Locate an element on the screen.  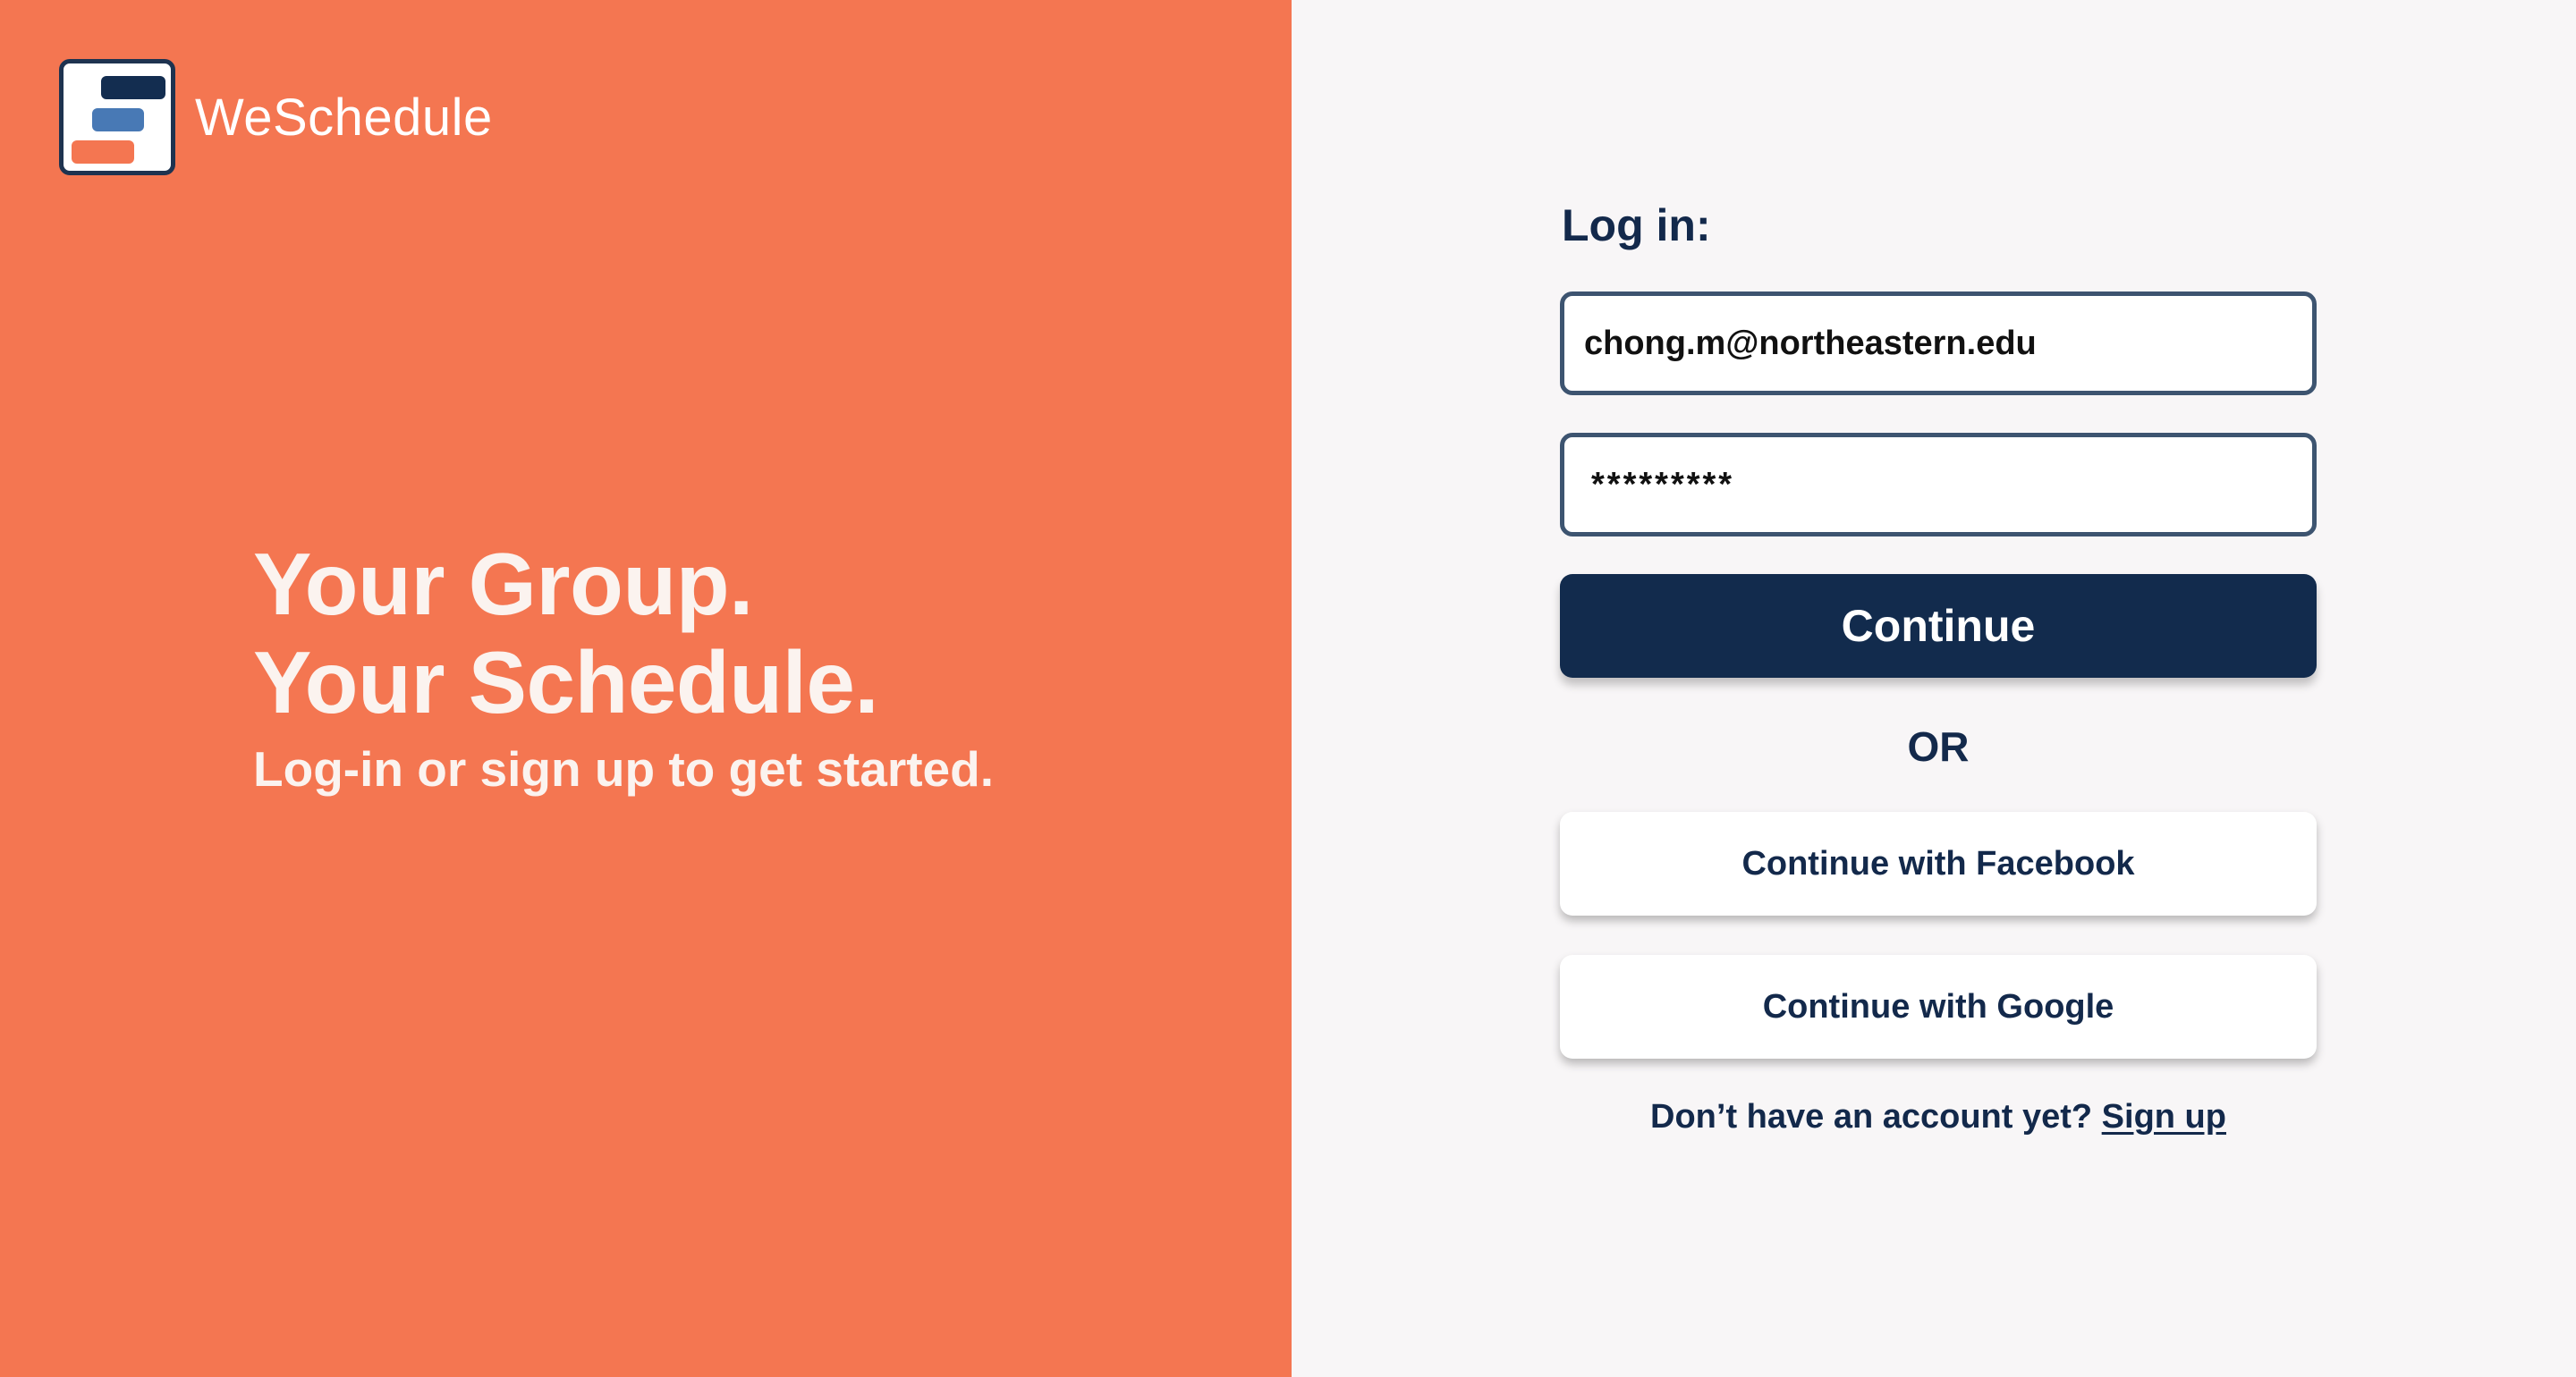
password-field: ********* is located at coordinates (1938, 484).